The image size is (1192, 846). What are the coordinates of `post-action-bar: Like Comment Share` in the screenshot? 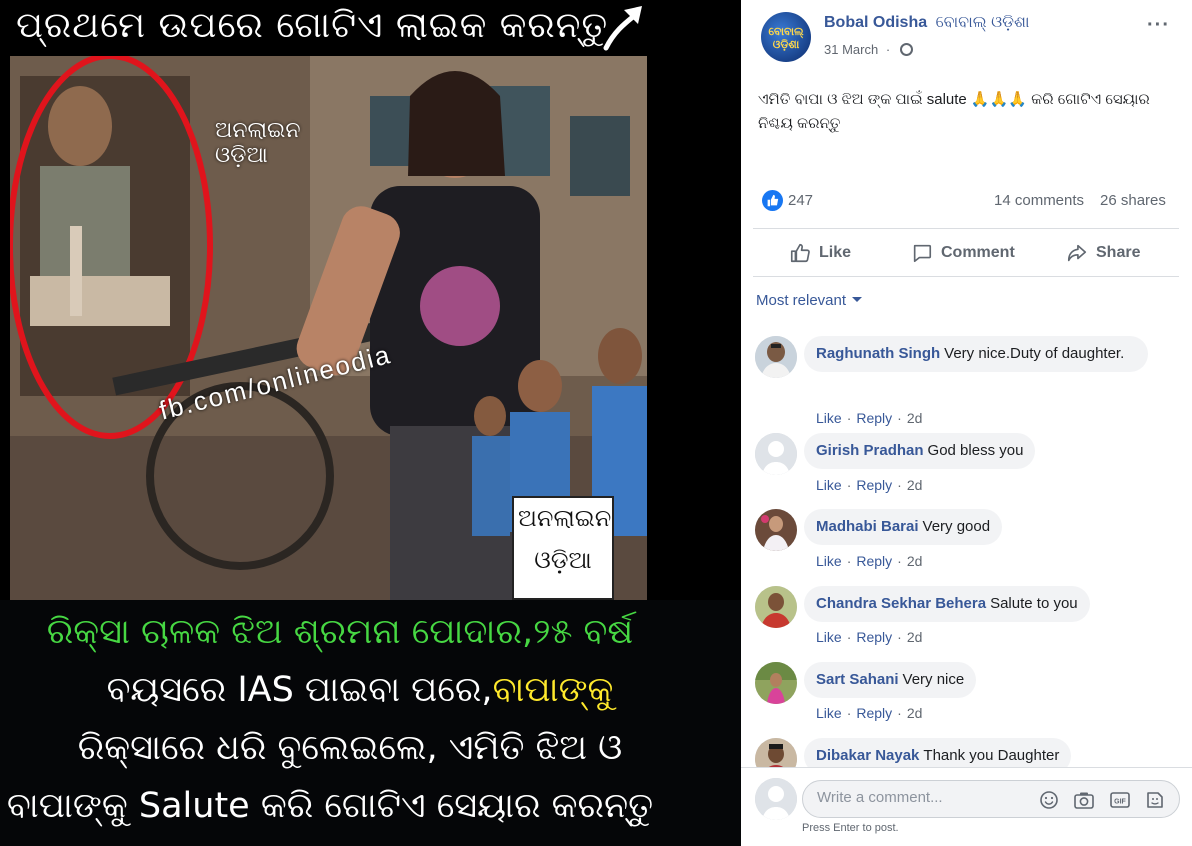 It's located at (966, 252).